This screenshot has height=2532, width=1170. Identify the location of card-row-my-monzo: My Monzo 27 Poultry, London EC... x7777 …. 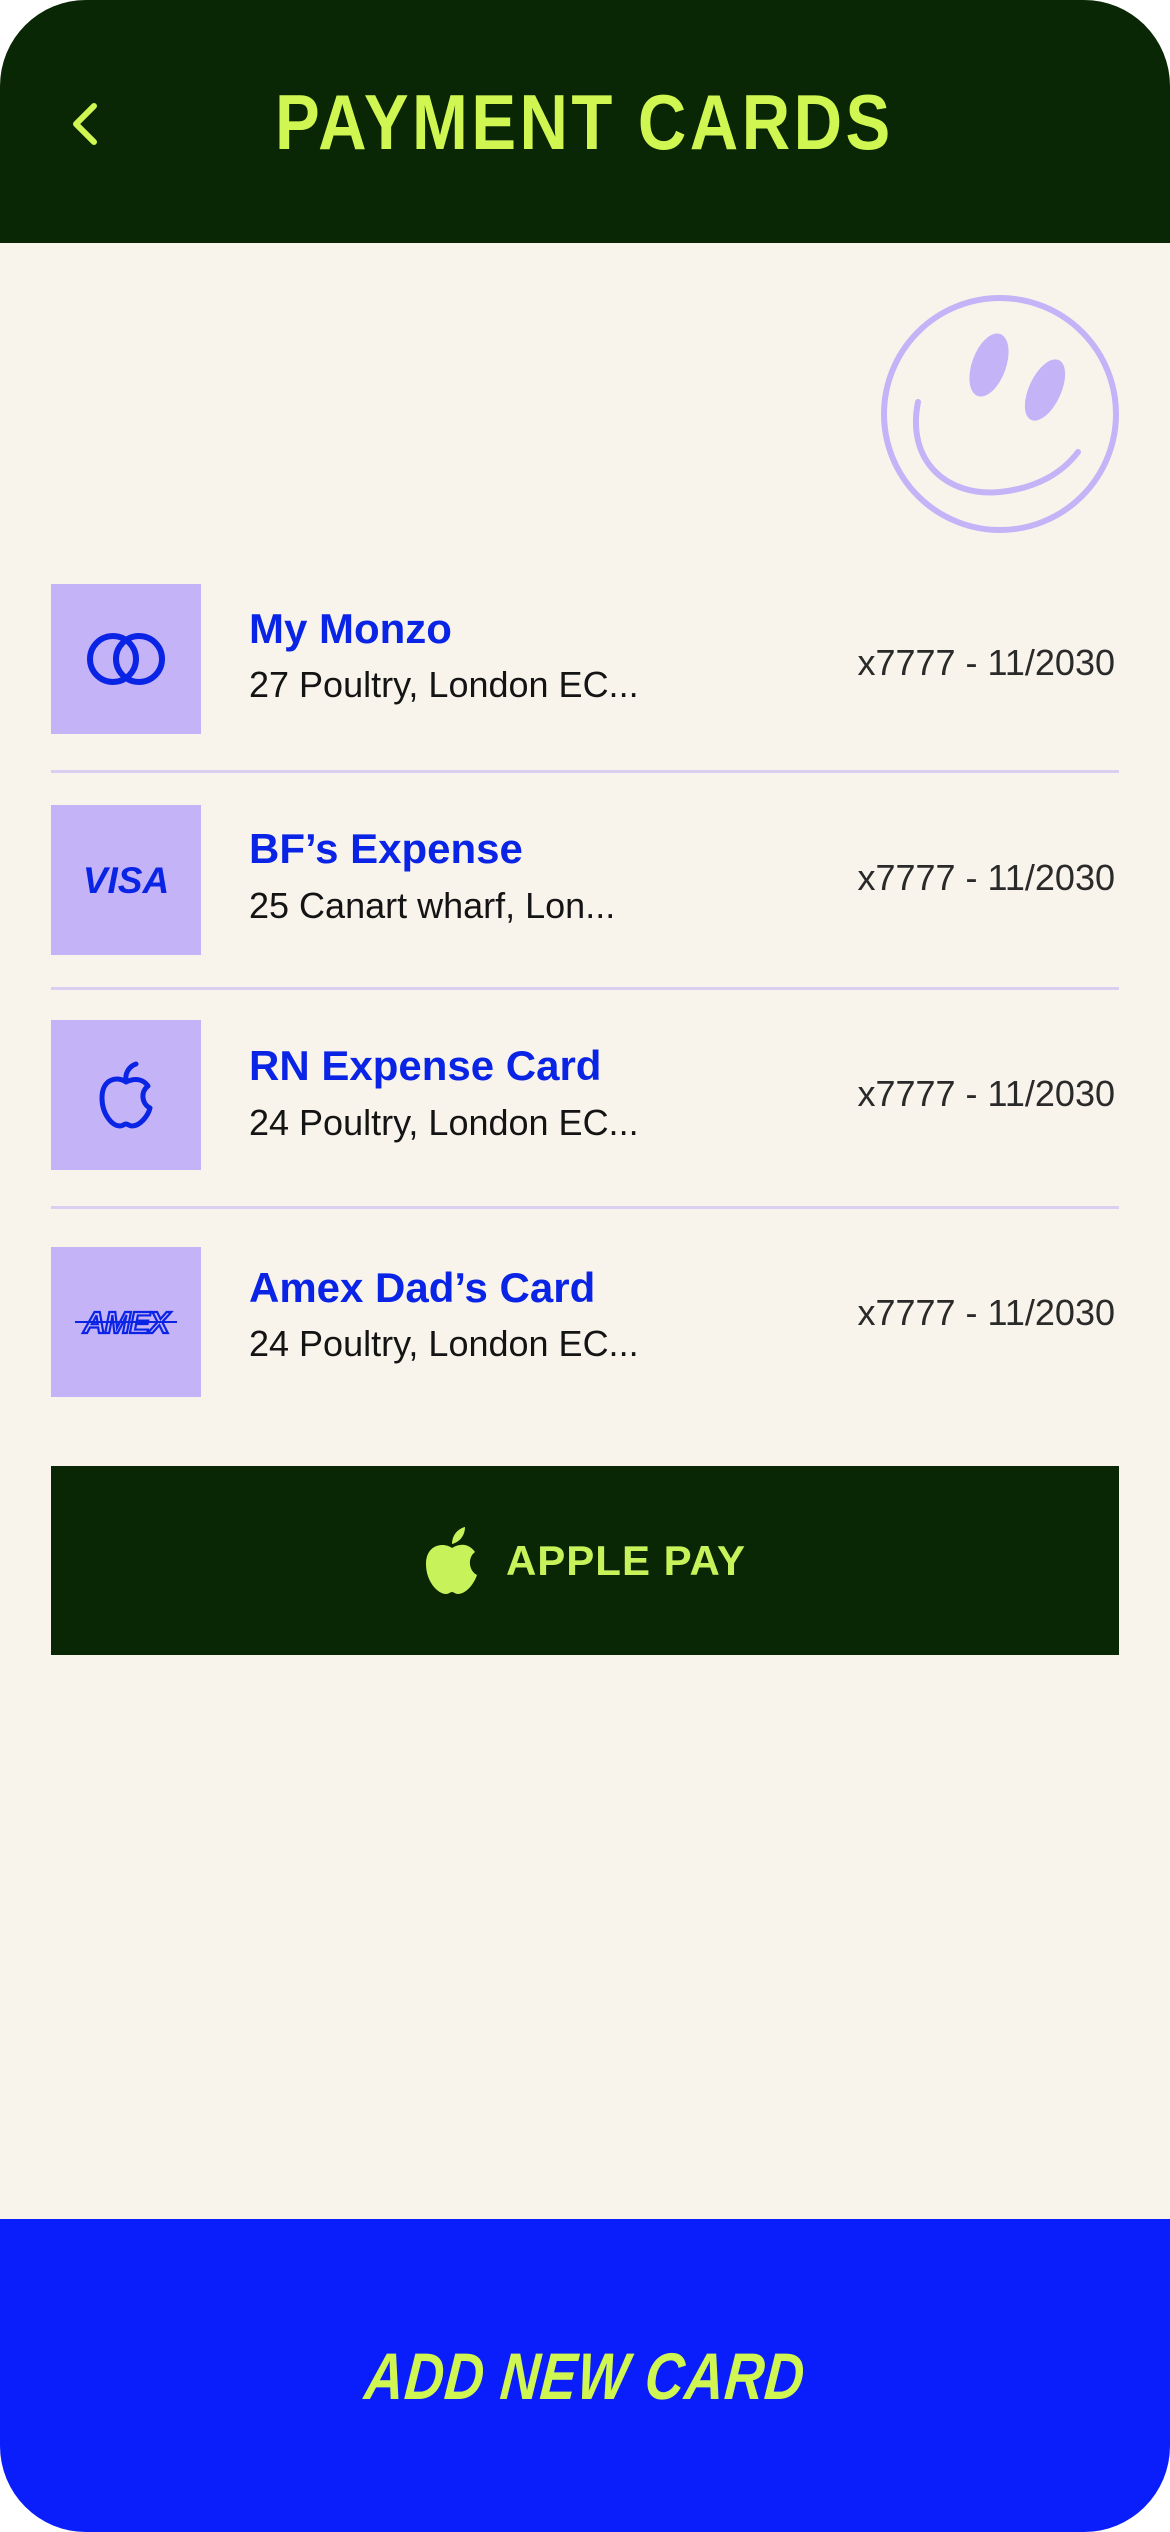
(585, 668).